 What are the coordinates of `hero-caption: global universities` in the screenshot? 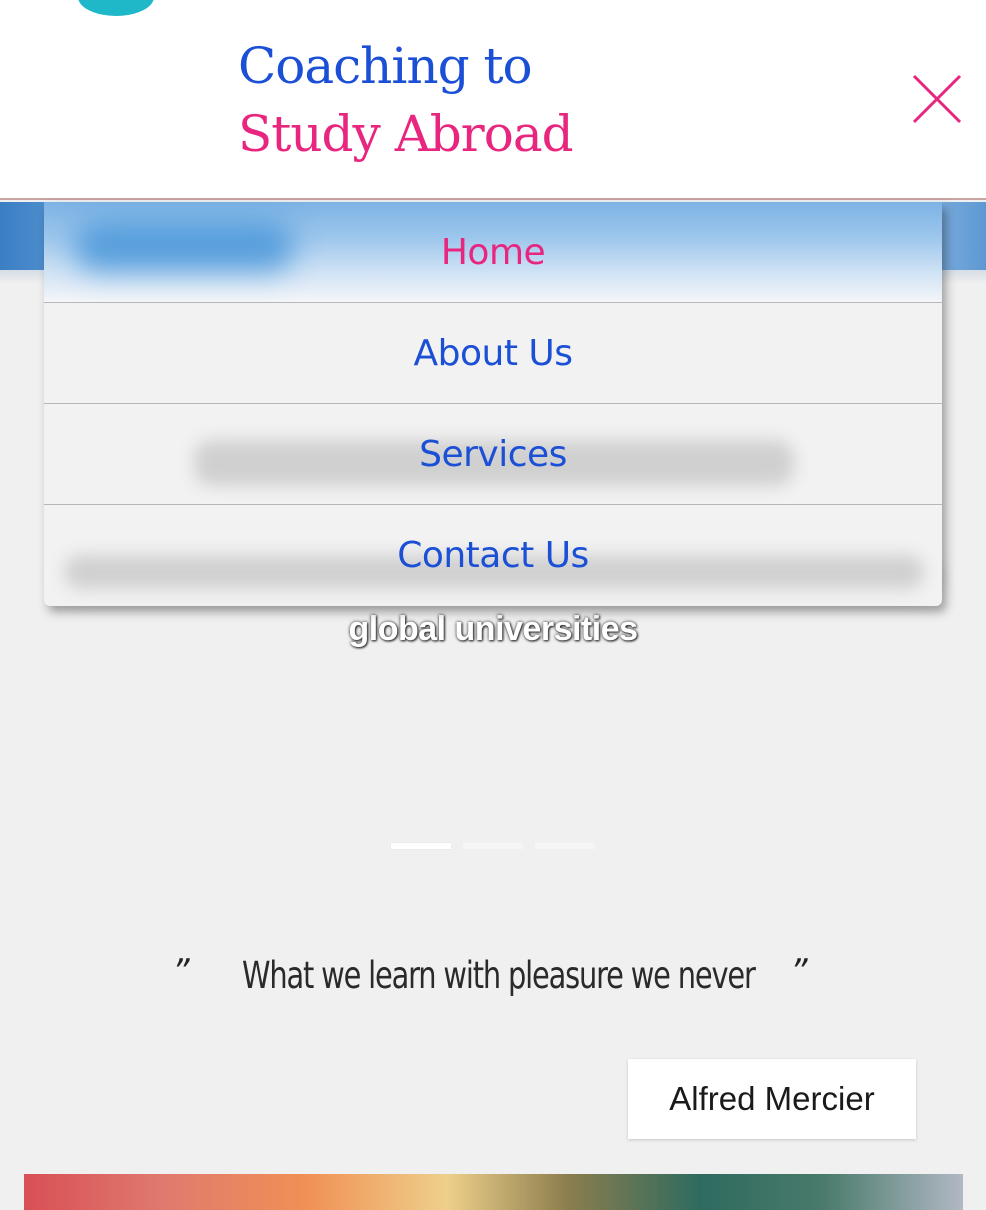 It's located at (493, 629).